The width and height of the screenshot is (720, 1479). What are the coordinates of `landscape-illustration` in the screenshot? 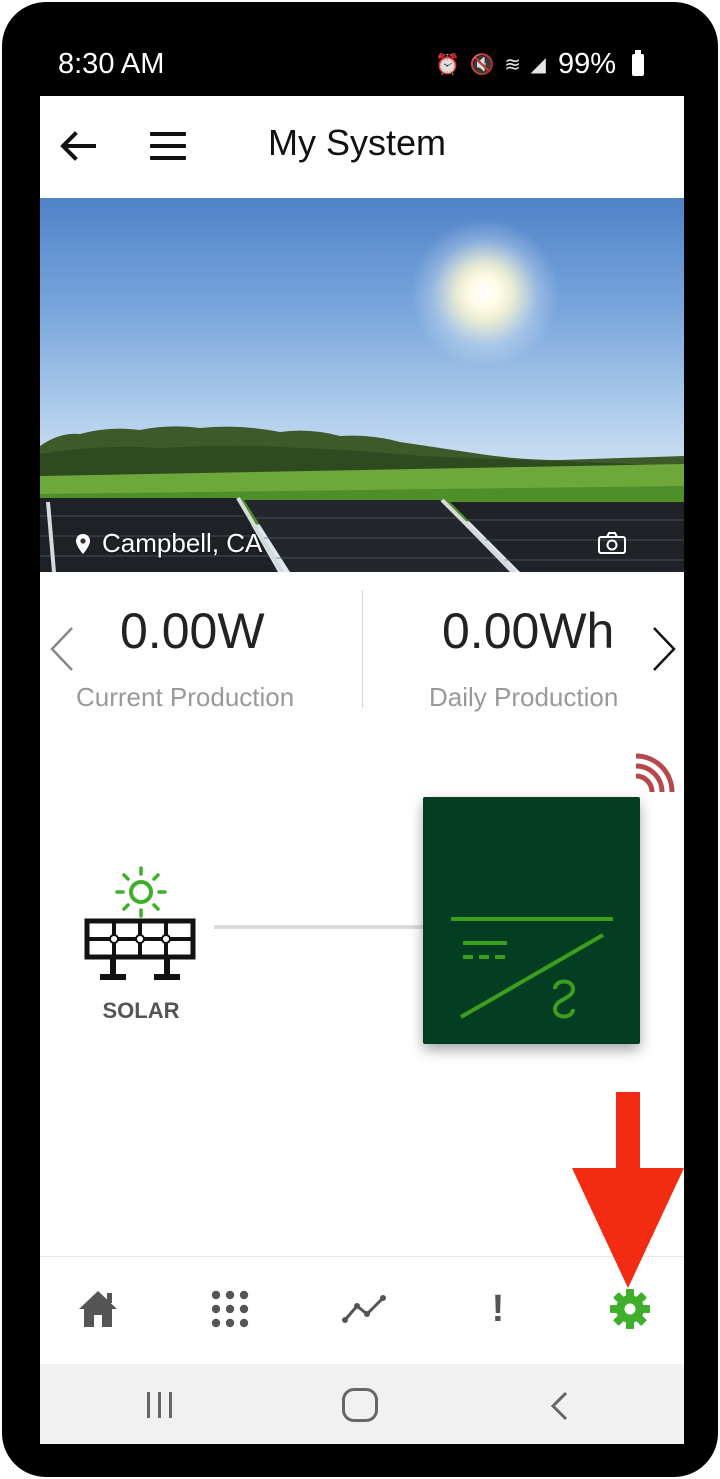 It's located at (362, 499).